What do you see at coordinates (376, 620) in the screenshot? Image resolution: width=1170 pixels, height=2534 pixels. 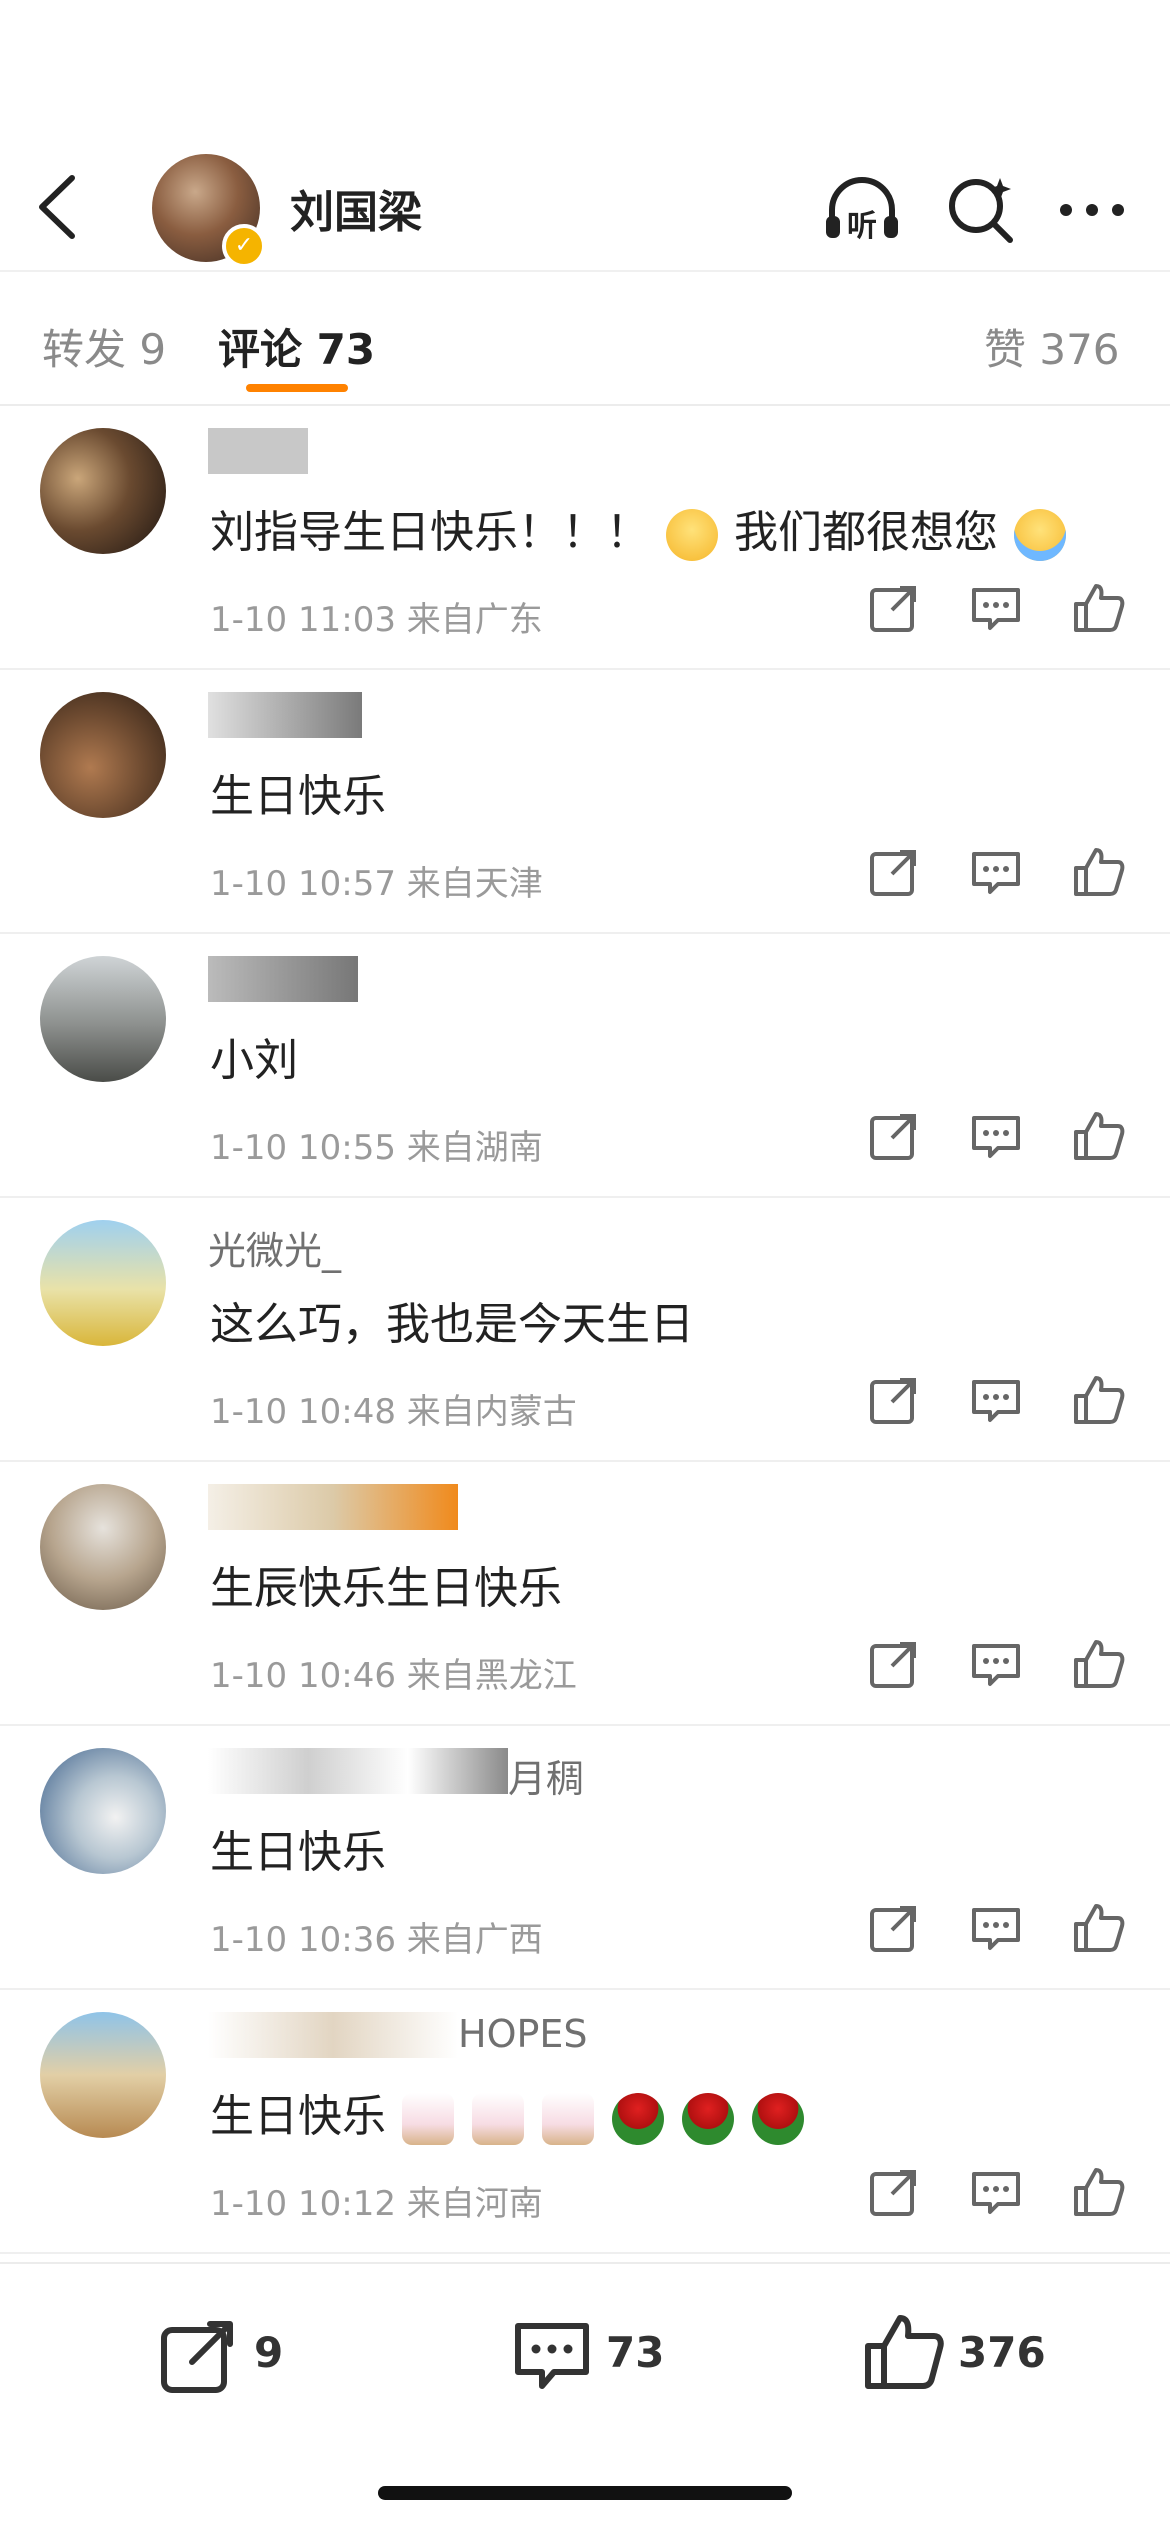 I see `comment-meta: 1-10 11:03 来自广东` at bounding box center [376, 620].